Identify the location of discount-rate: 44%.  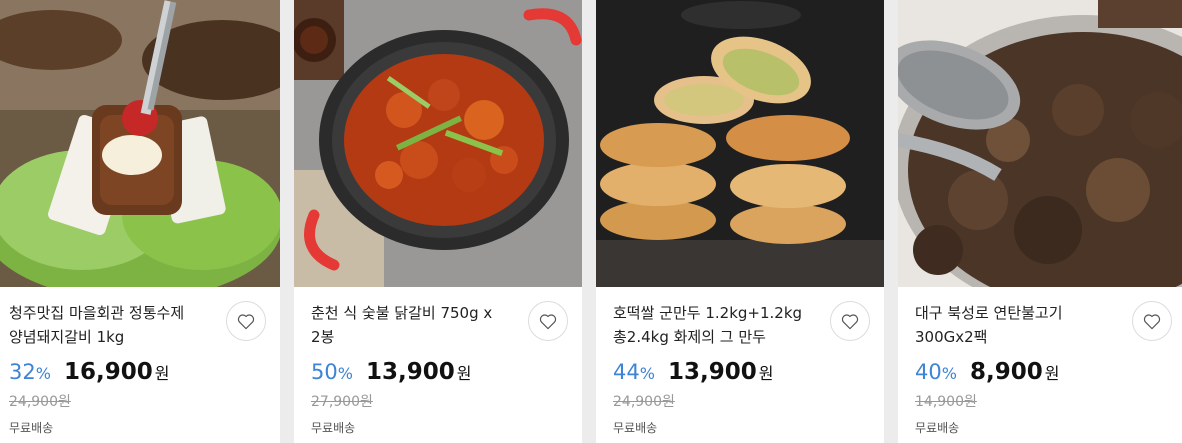
(634, 372).